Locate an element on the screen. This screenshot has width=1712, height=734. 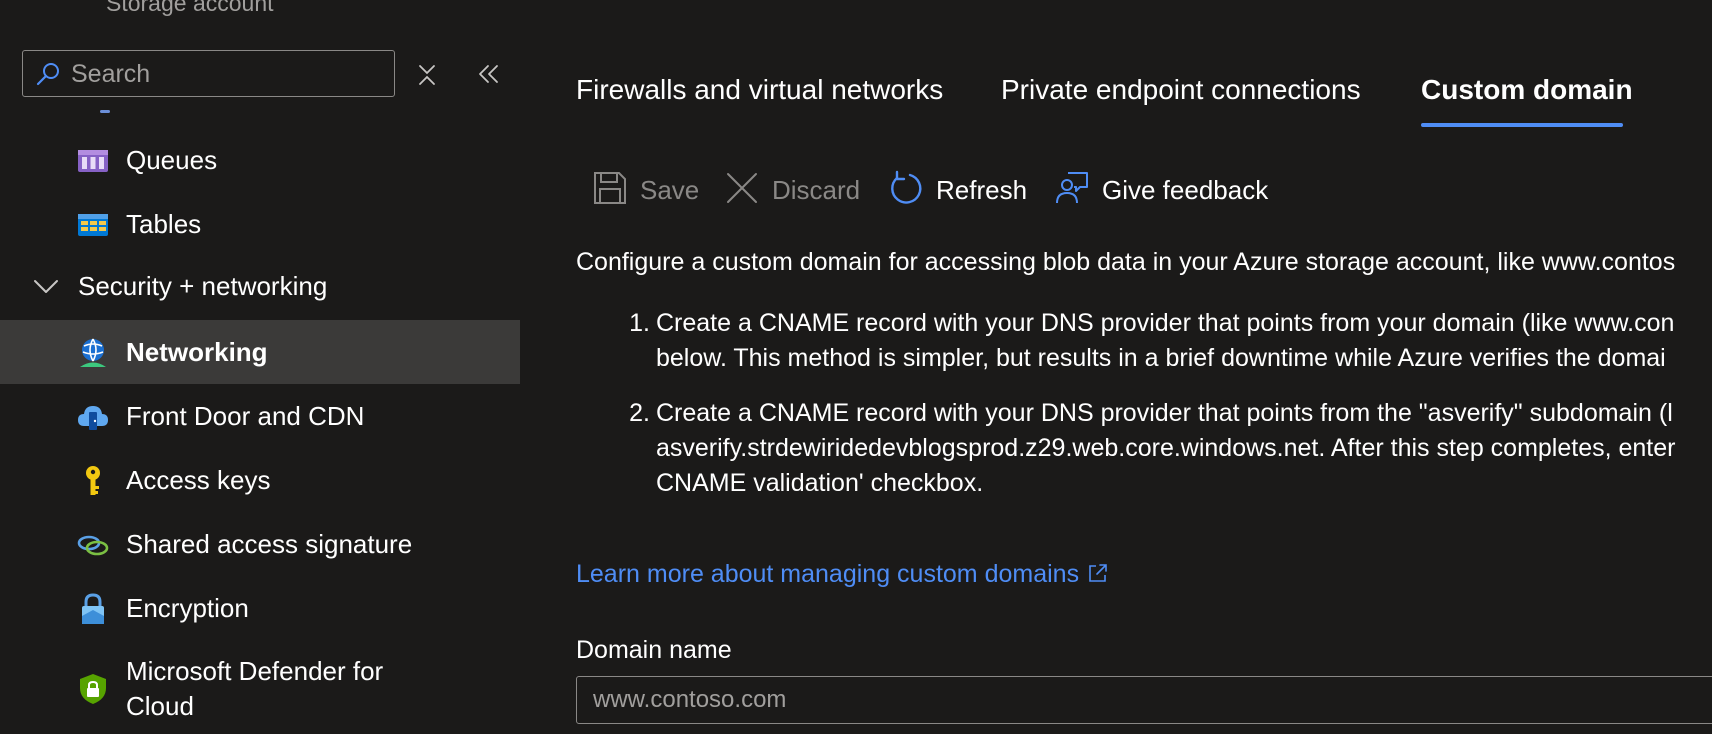
collapse-sidebar-icon is located at coordinates (488, 74).